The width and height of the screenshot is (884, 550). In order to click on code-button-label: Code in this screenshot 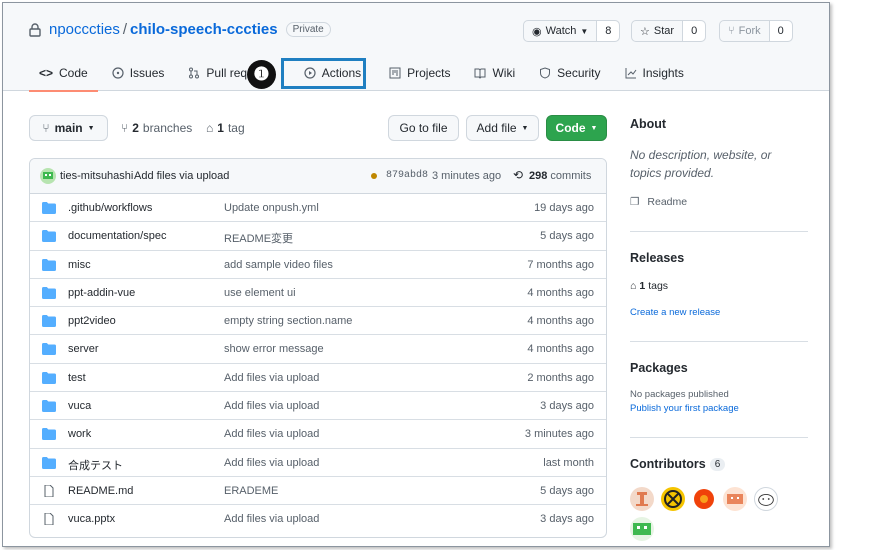, I will do `click(570, 128)`.